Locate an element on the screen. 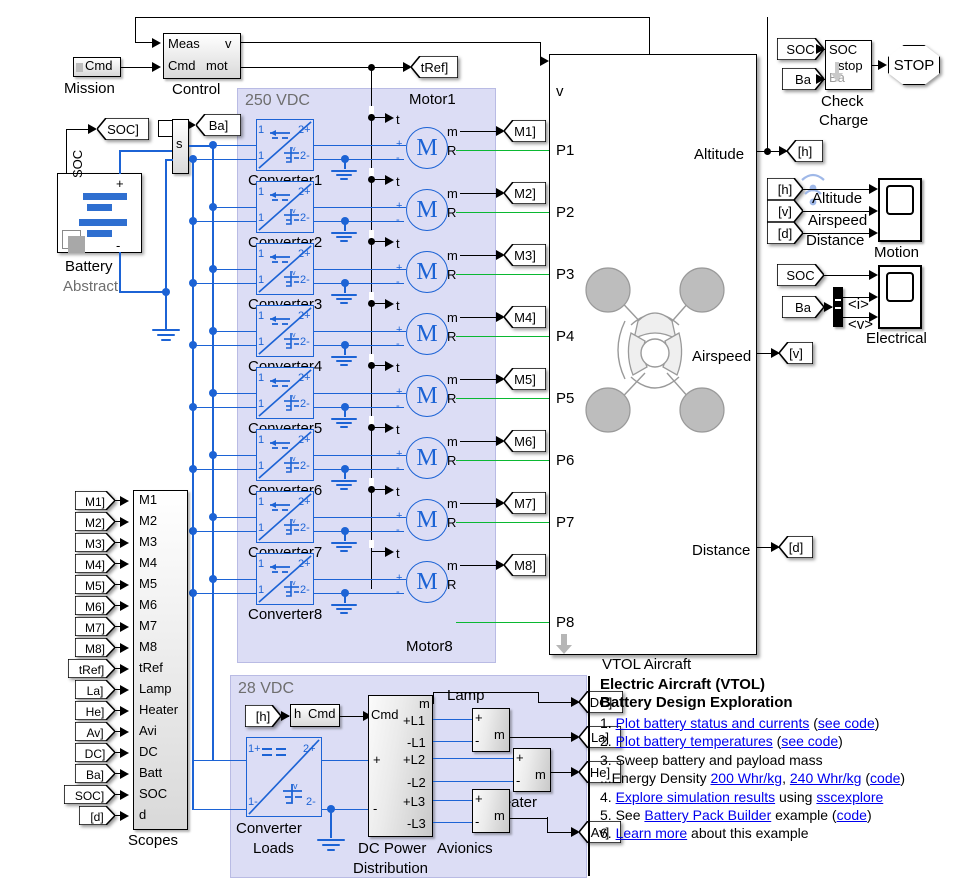 This screenshot has width=967, height=884. elec-signal-i: <i> is located at coordinates (858, 304).